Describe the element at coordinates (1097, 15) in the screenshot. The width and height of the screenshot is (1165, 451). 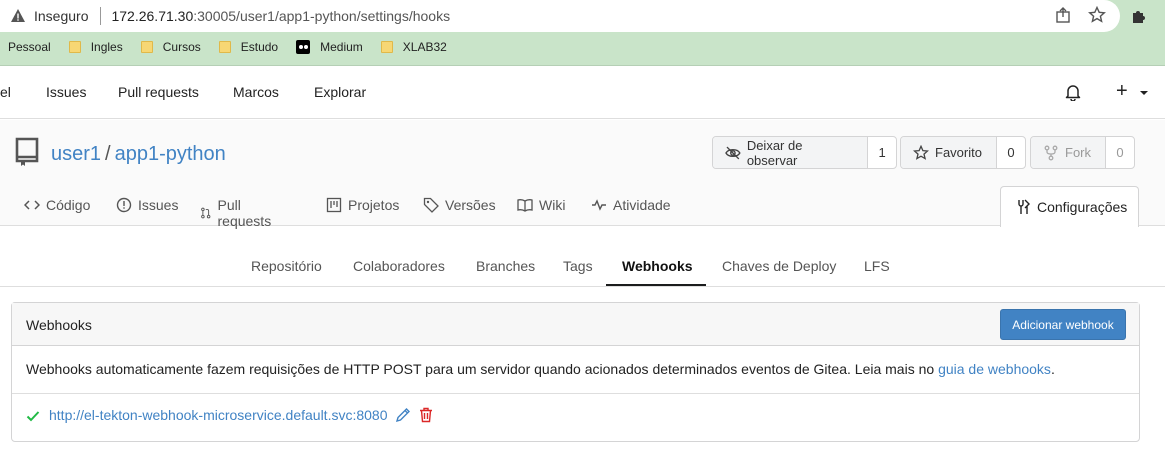
I see `bookmark-star-icon` at that location.